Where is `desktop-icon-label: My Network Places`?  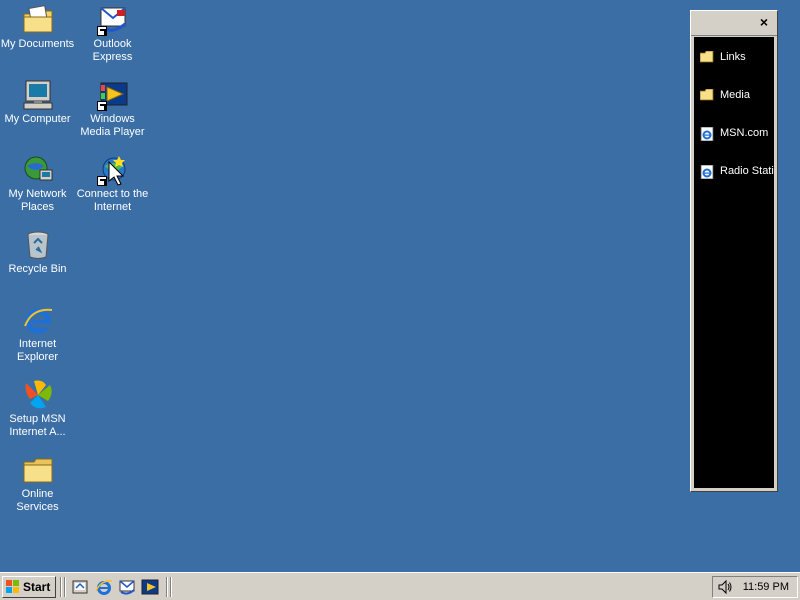
desktop-icon-label: My Network Places is located at coordinates (37, 200).